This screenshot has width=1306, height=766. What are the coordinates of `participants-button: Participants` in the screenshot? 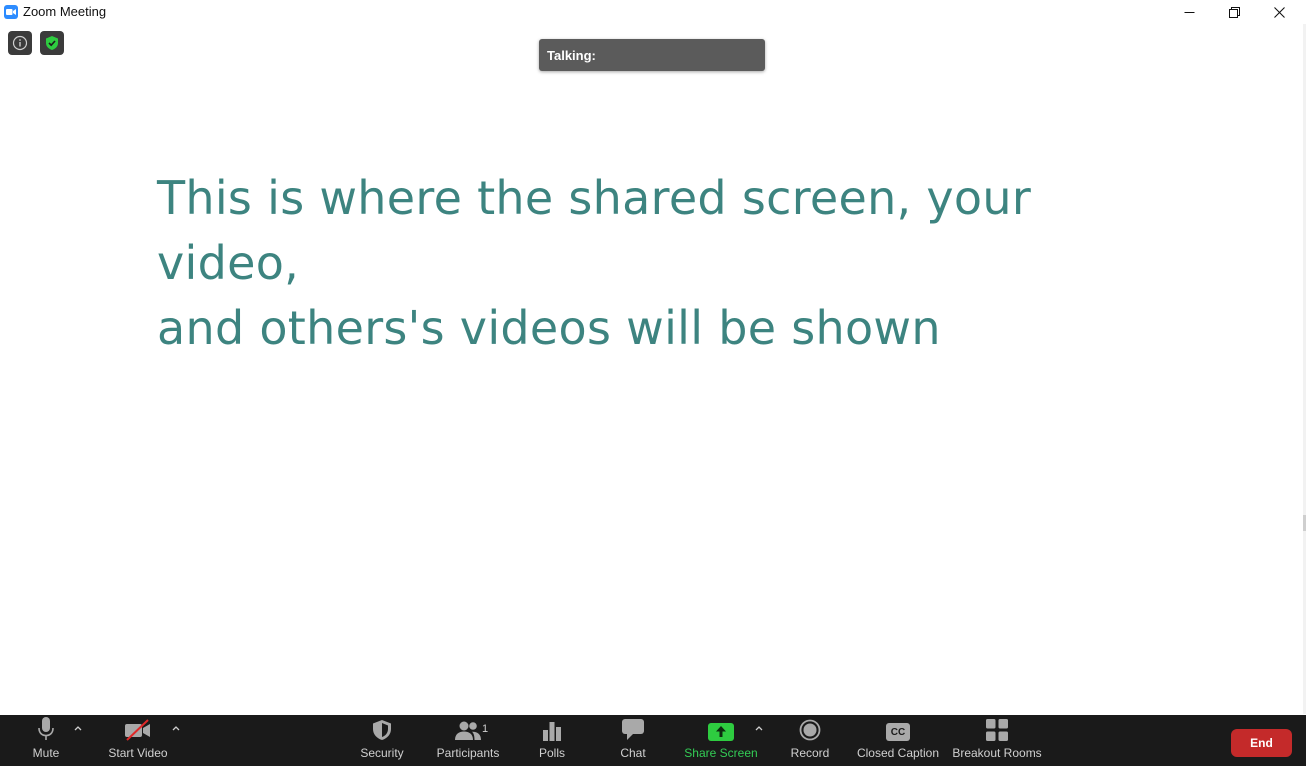 It's located at (468, 740).